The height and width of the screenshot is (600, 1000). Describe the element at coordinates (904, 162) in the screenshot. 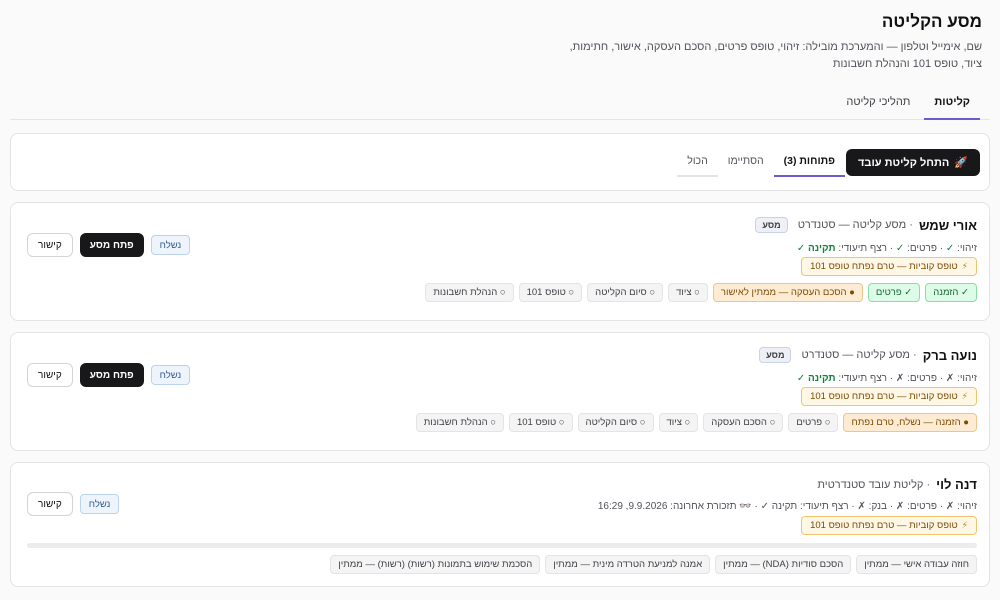

I see `start-onboarding-label: התחל קליטת עובד` at that location.